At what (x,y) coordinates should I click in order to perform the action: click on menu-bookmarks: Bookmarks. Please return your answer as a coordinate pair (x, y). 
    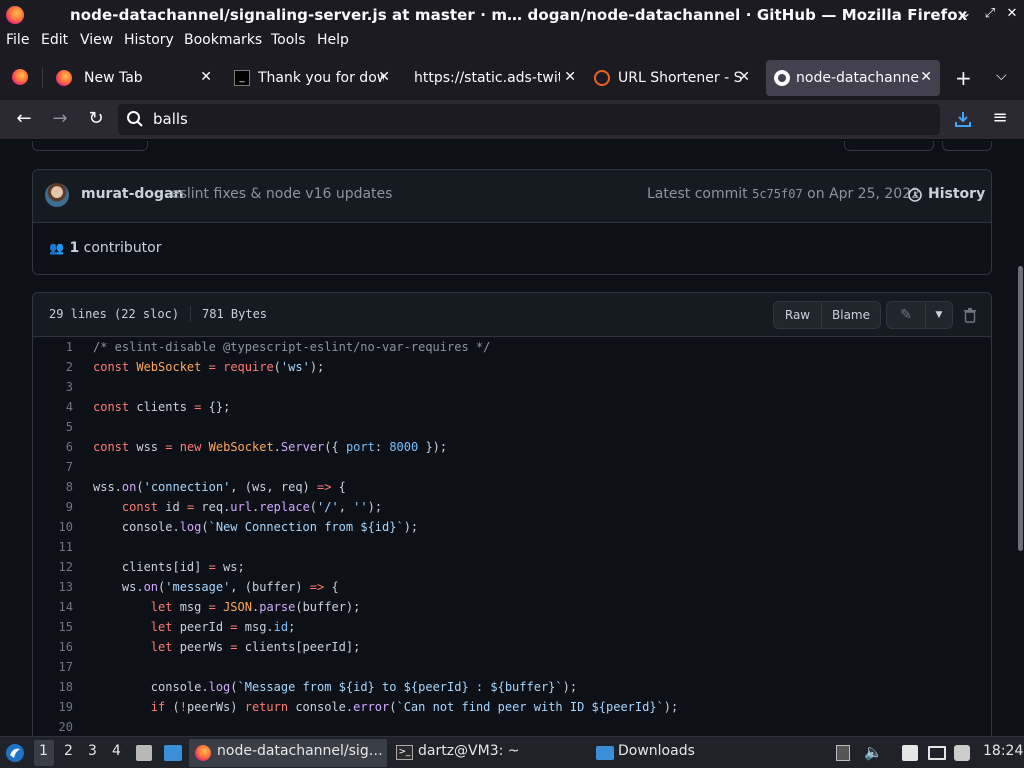
    Looking at the image, I should click on (223, 40).